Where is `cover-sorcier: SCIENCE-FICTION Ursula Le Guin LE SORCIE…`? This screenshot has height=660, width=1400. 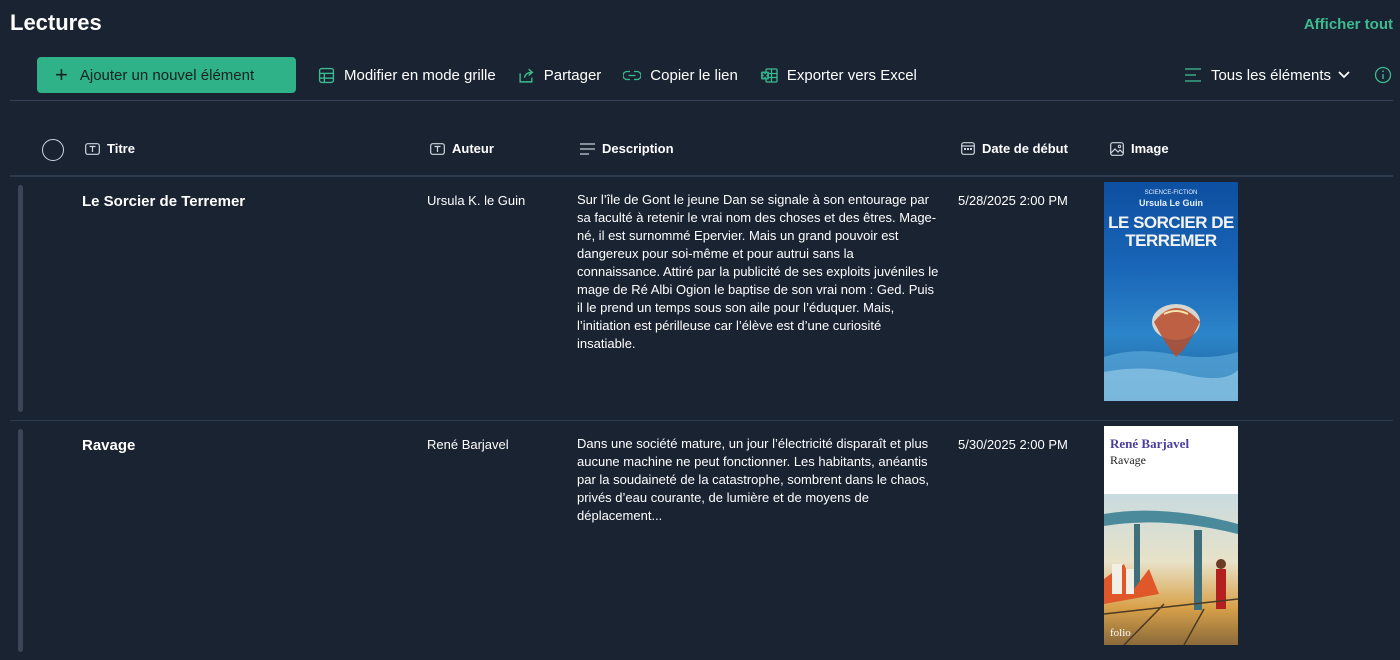
cover-sorcier: SCIENCE-FICTION Ursula Le Guin LE SORCIE… is located at coordinates (1171, 291).